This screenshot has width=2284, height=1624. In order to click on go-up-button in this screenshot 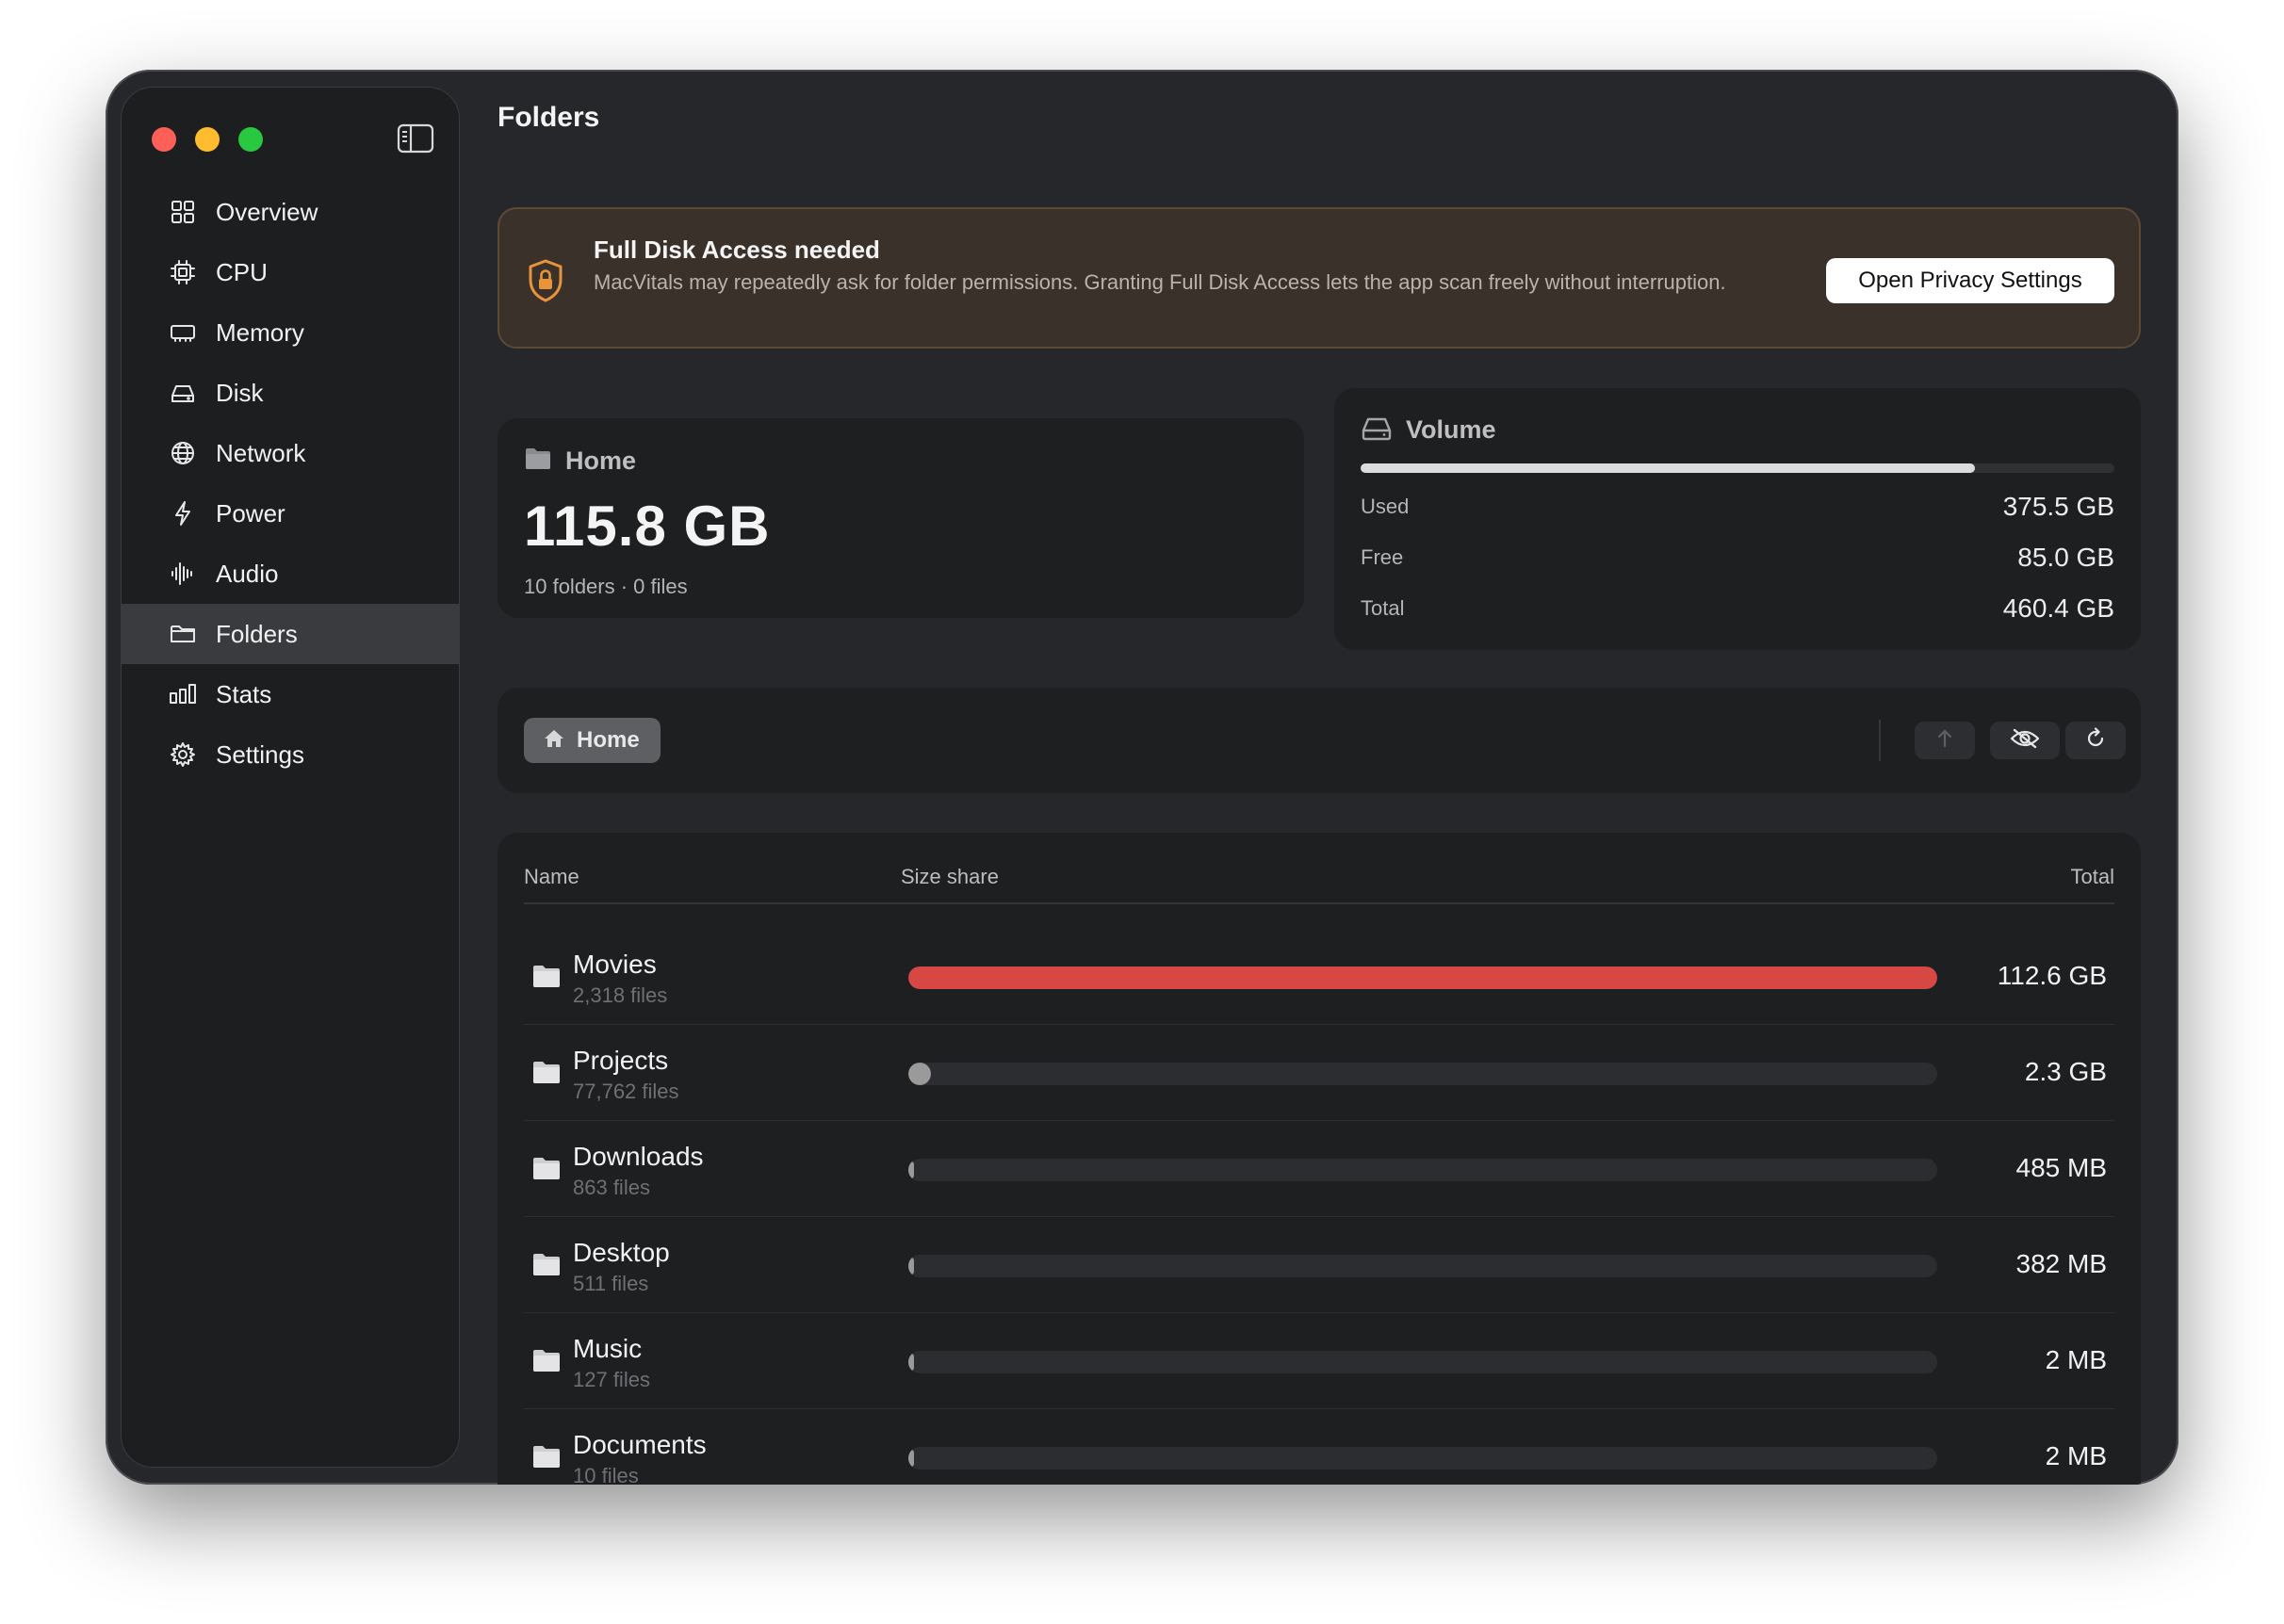, I will do `click(1945, 740)`.